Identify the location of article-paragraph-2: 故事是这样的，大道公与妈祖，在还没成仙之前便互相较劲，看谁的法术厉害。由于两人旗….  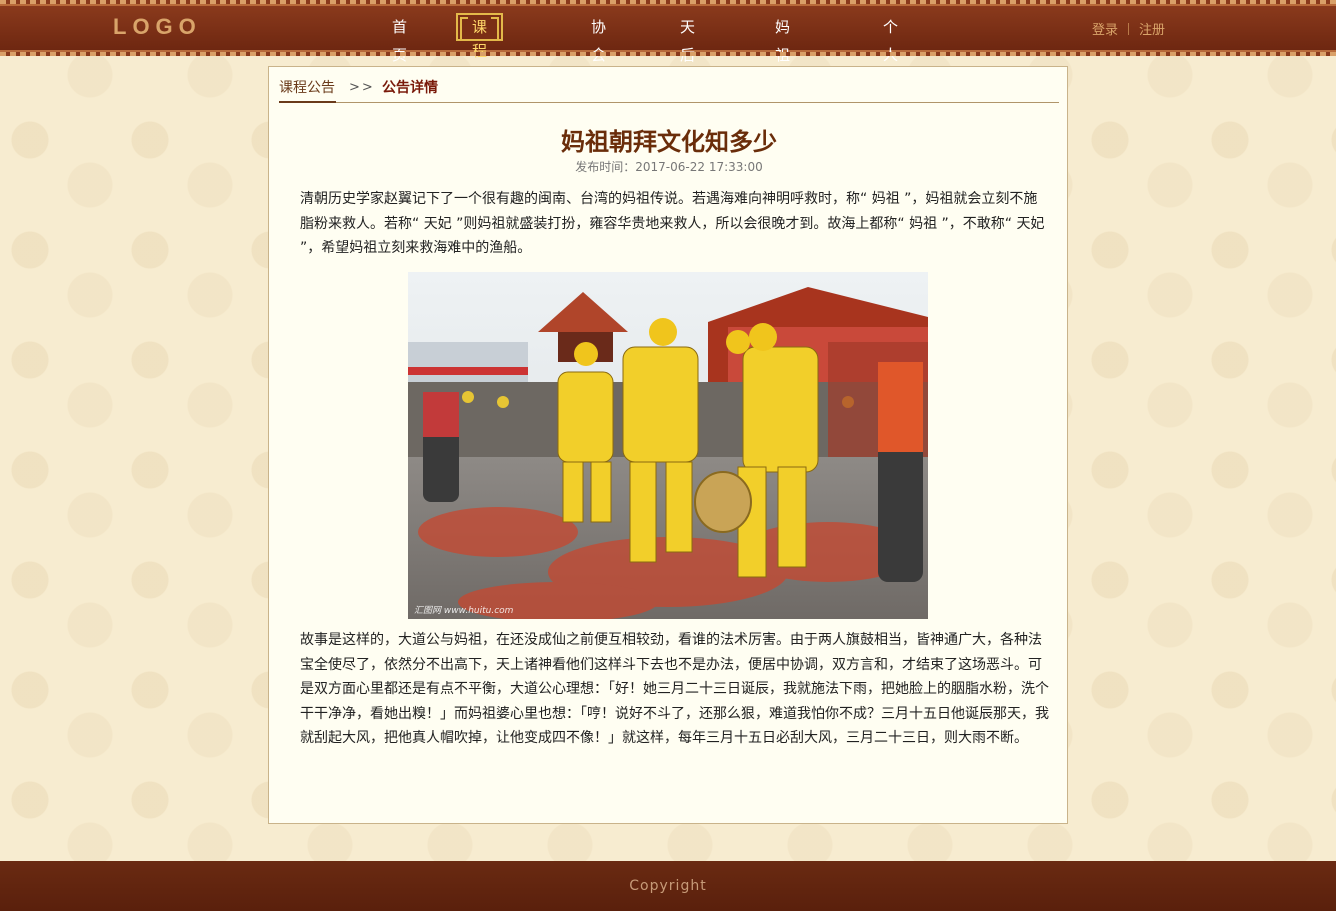
(674, 689).